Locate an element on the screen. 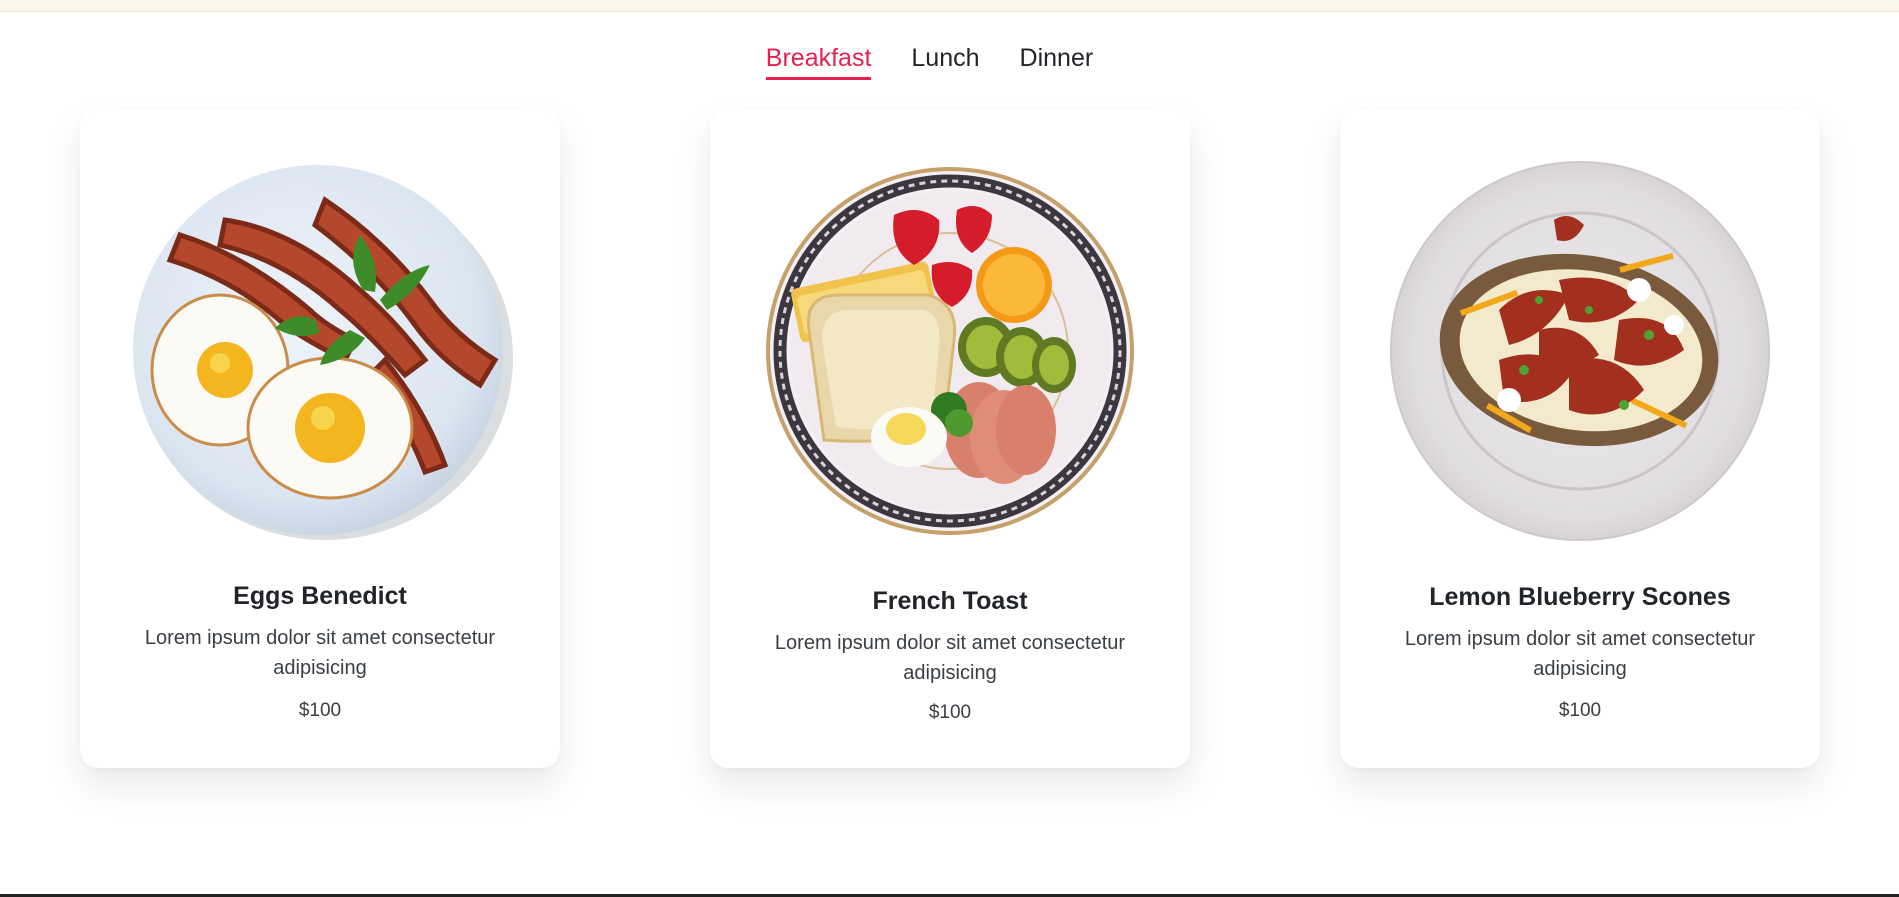 The height and width of the screenshot is (897, 1899). card-title: French Toast is located at coordinates (950, 601).